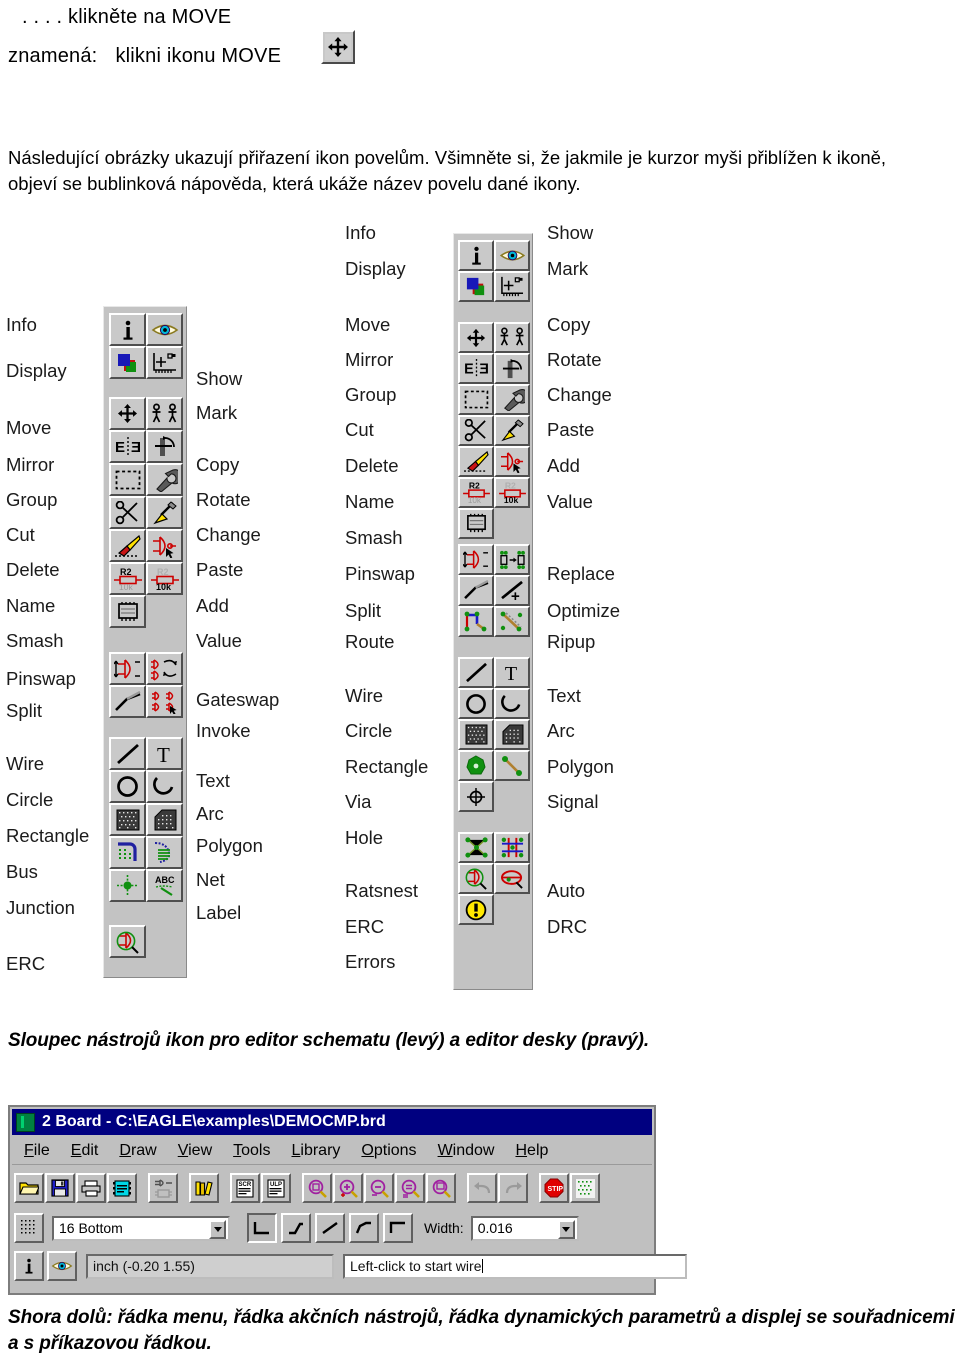 The image size is (960, 1361). Describe the element at coordinates (60, 1188) in the screenshot. I see `save-disk-icon` at that location.